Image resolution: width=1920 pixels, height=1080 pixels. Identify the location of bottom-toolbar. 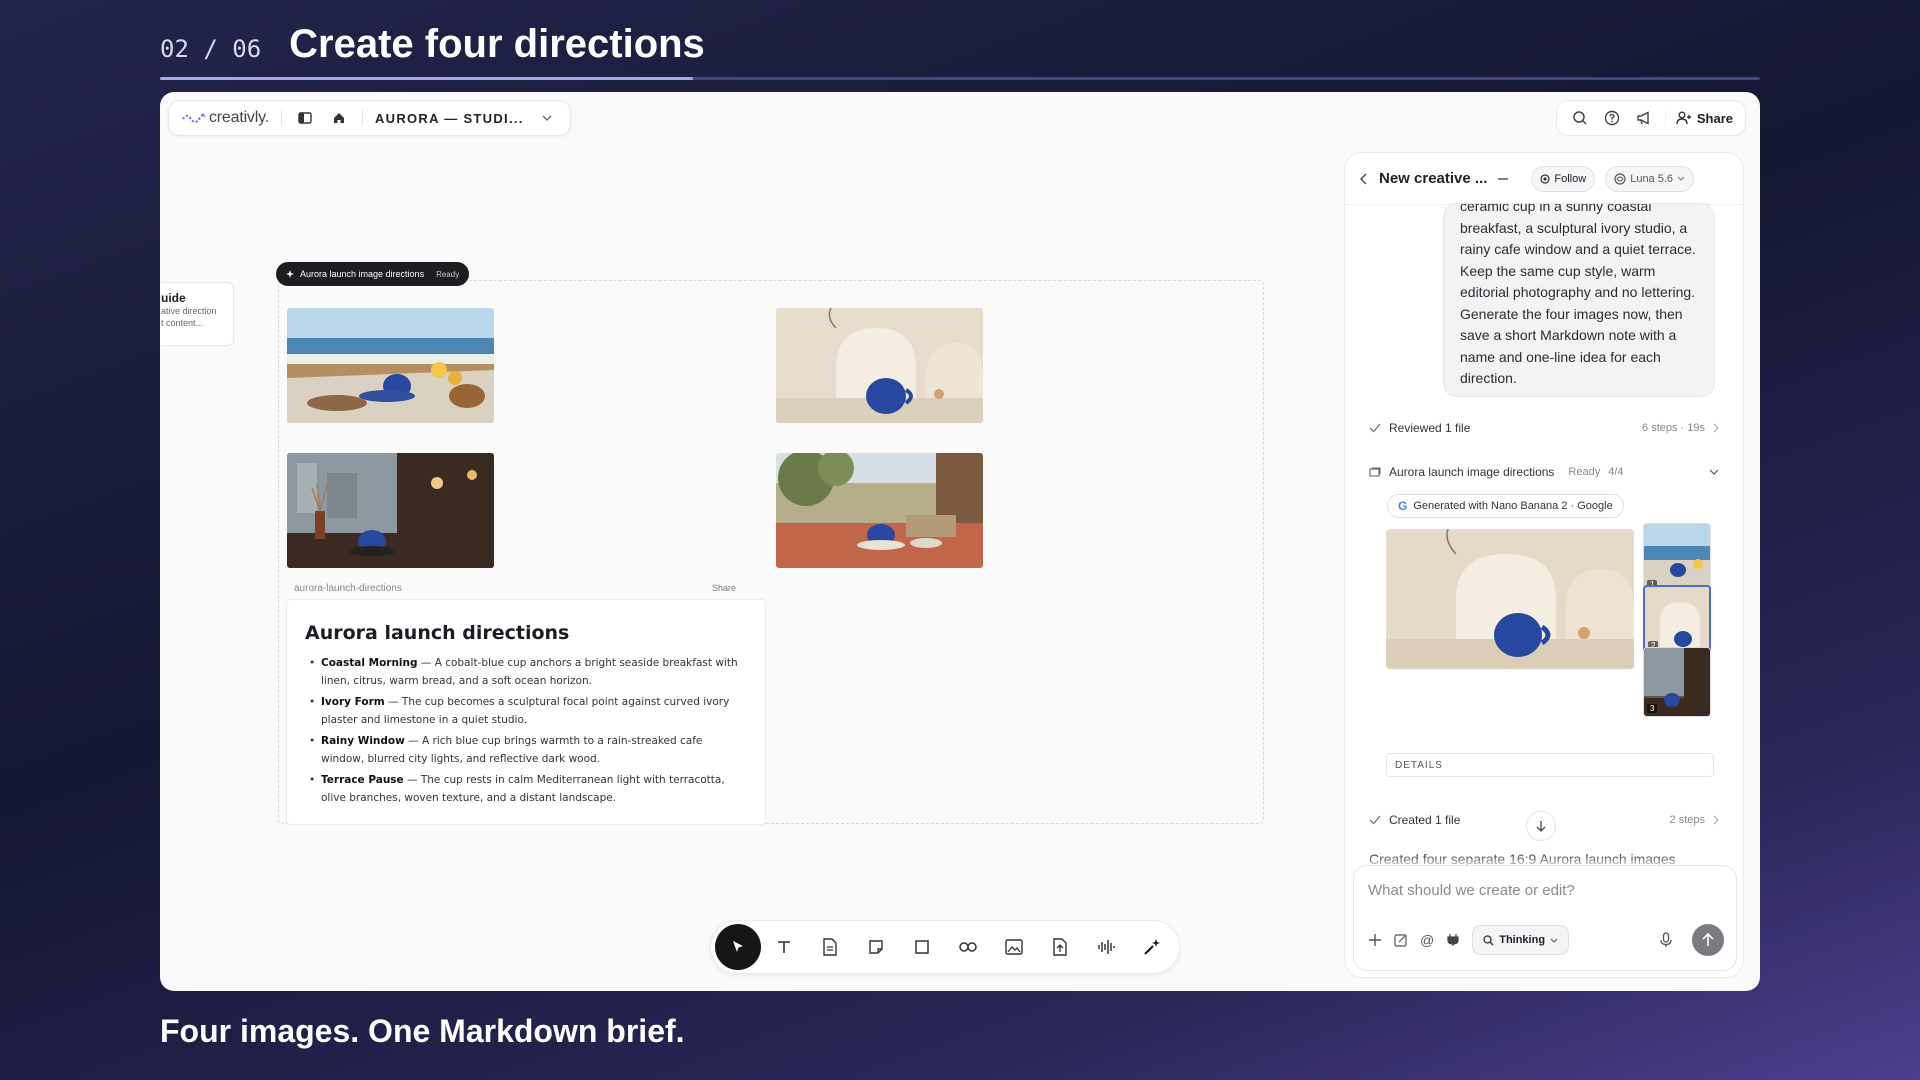
(945, 947).